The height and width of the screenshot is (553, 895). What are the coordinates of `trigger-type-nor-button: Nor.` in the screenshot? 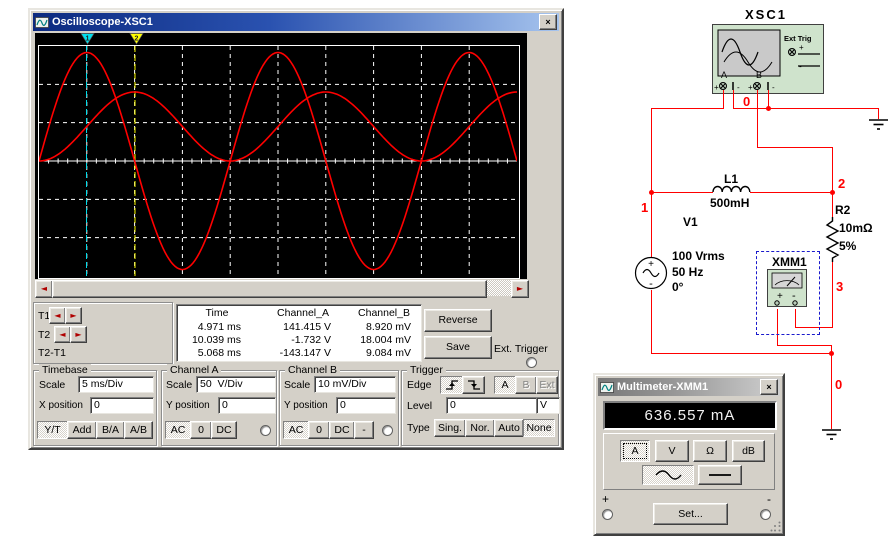 It's located at (480, 428).